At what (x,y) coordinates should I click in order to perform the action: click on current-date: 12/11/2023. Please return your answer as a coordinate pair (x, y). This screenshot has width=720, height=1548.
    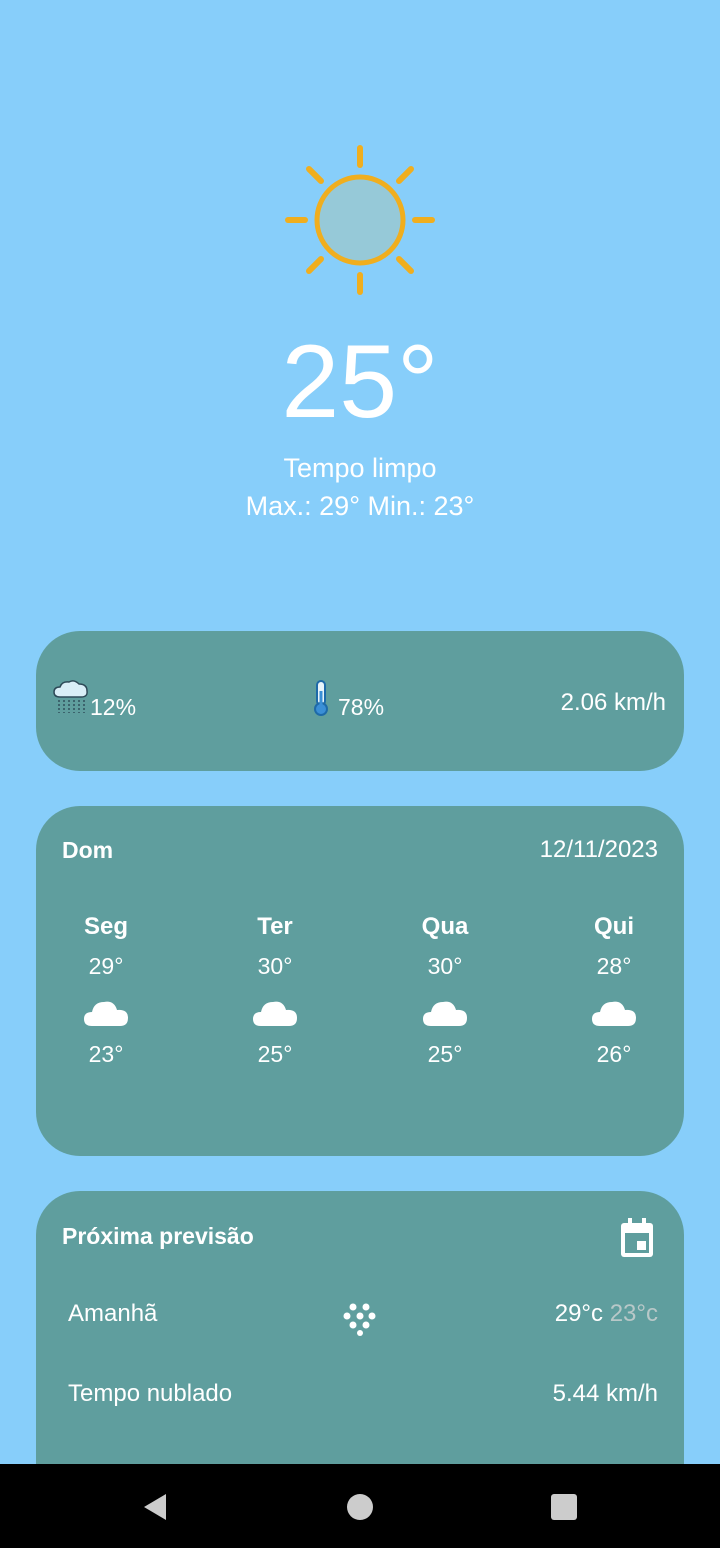
    Looking at the image, I should click on (598, 849).